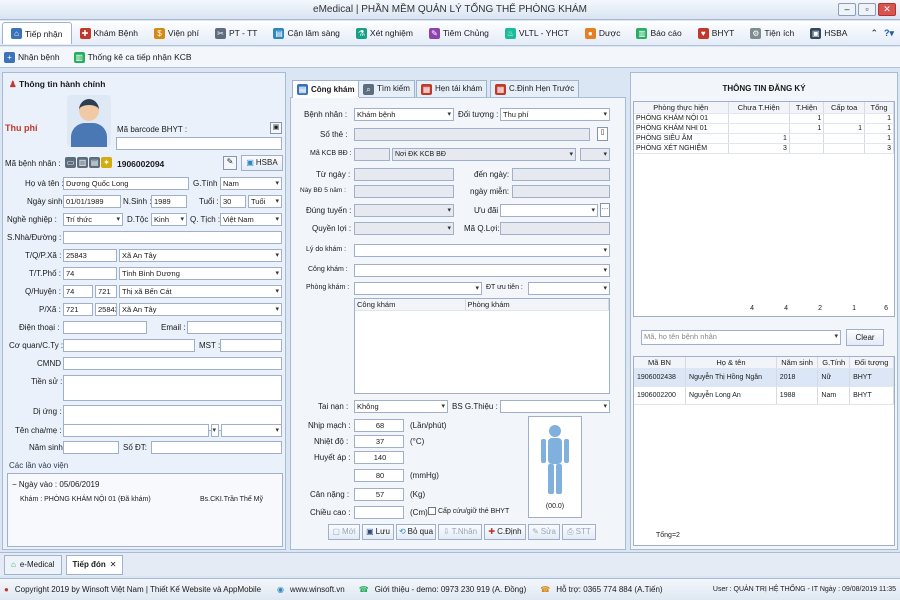  What do you see at coordinates (555, 114) in the screenshot?
I see `doituong-select: Thu phí` at bounding box center [555, 114].